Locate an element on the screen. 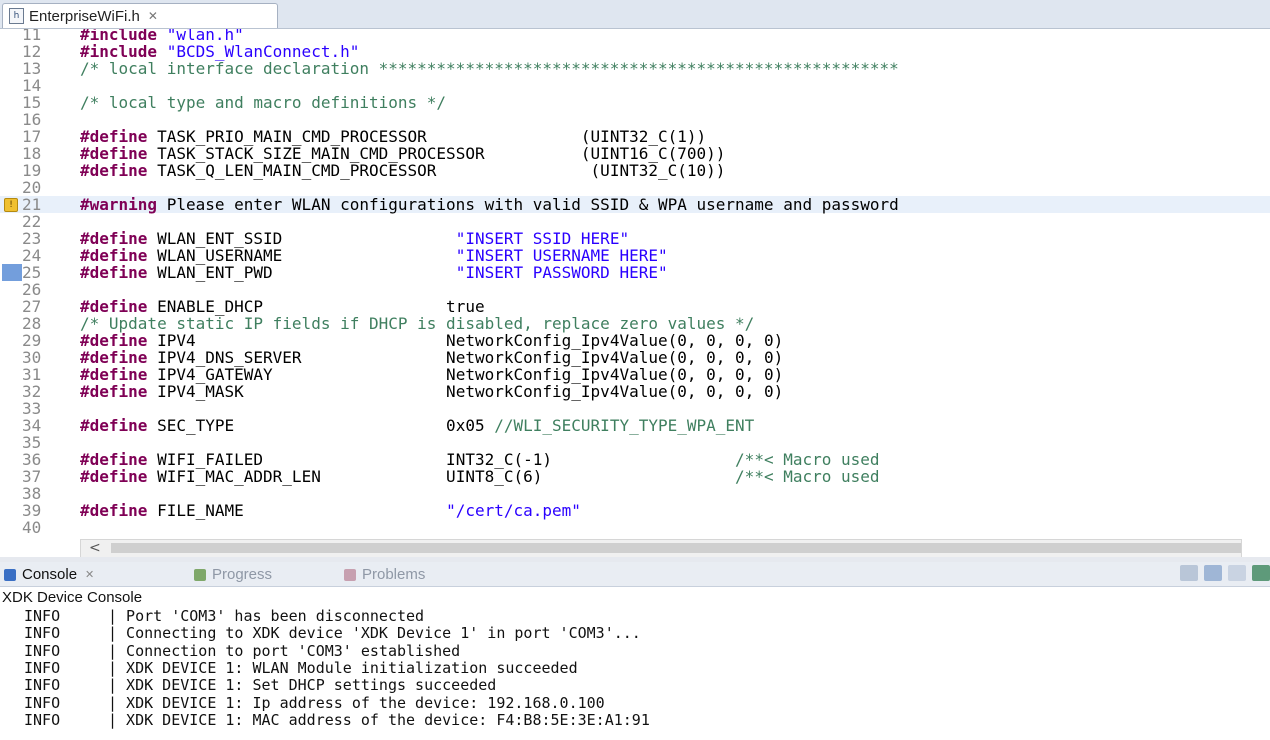  code-line: 15 /* local type and macro definitions */ is located at coordinates (635, 102).